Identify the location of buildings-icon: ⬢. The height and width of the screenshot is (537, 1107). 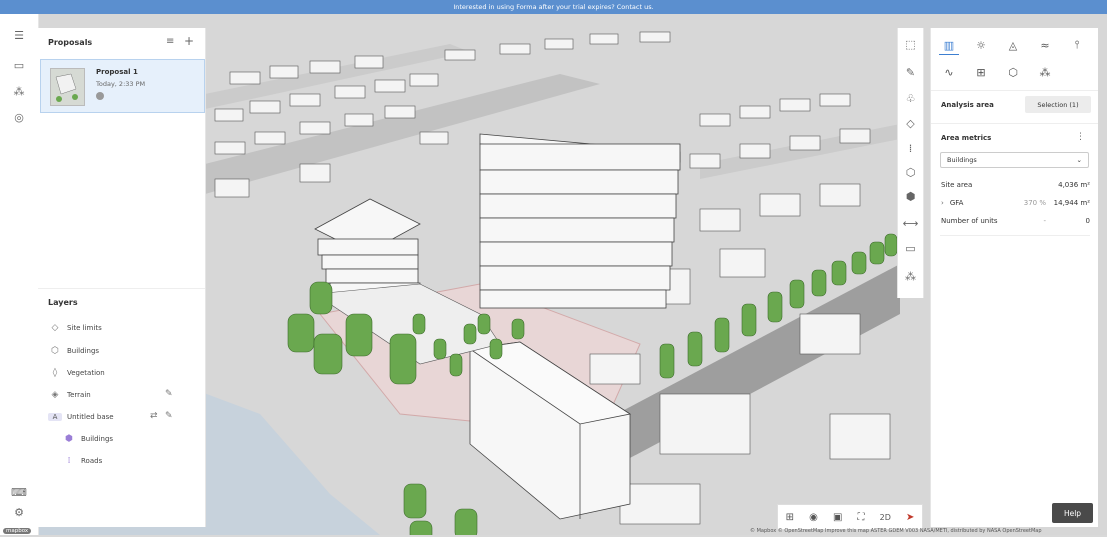
(69, 439).